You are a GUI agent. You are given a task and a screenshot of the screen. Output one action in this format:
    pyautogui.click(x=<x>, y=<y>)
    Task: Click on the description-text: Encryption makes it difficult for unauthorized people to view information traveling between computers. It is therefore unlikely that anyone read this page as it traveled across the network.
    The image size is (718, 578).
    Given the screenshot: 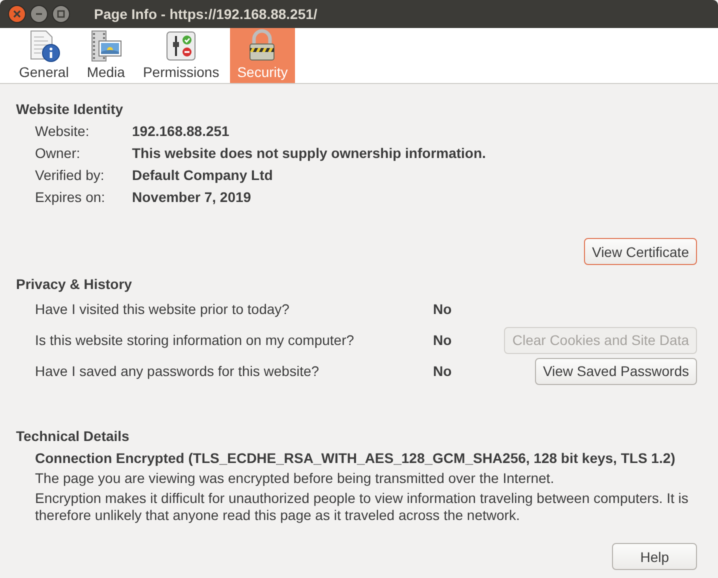 What is the action you would take?
    pyautogui.click(x=362, y=507)
    